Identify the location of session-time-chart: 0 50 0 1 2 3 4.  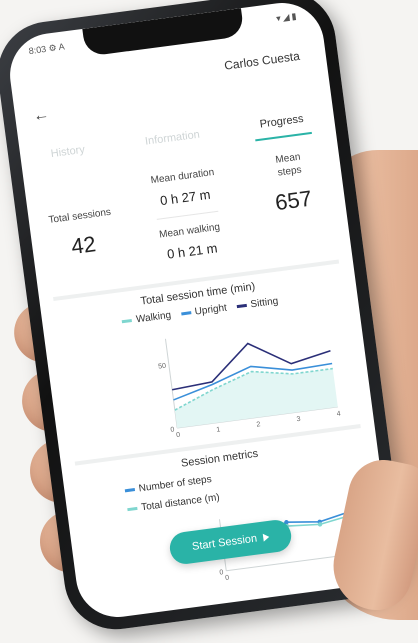
(249, 388).